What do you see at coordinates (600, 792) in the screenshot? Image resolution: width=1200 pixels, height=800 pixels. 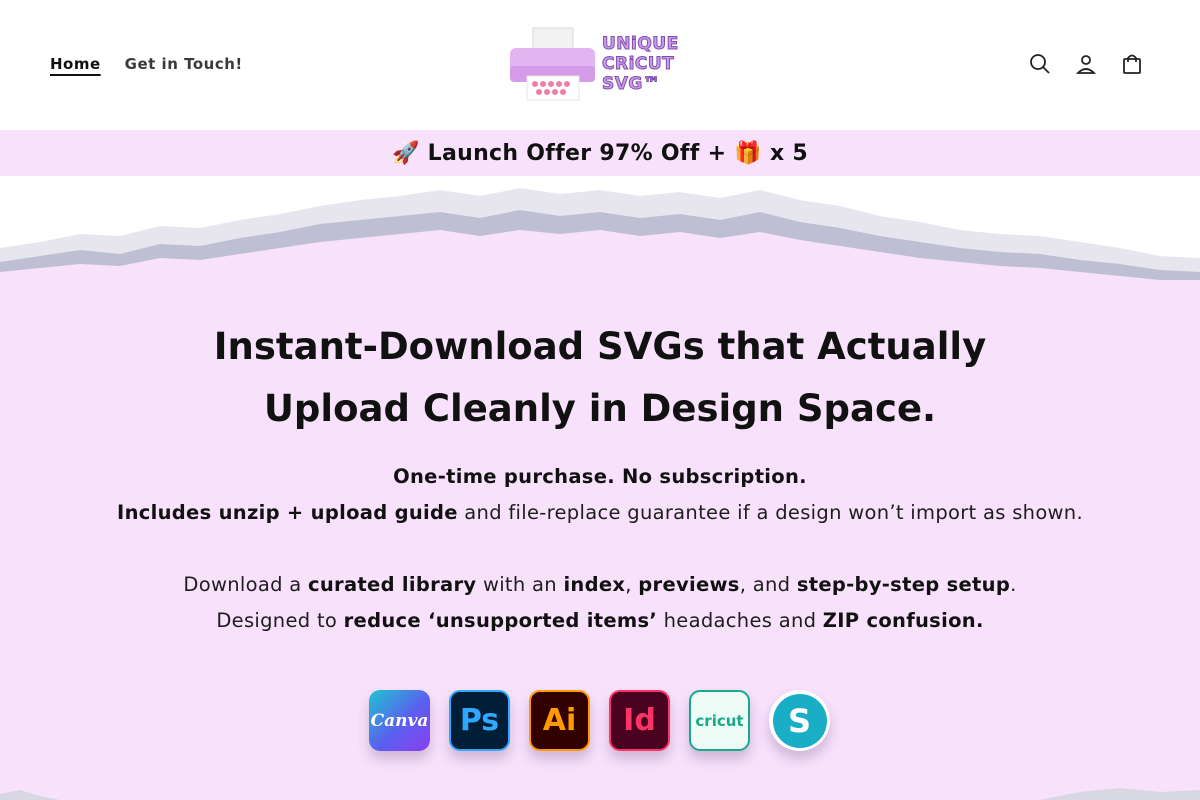 I see `bottom-torn-edge` at bounding box center [600, 792].